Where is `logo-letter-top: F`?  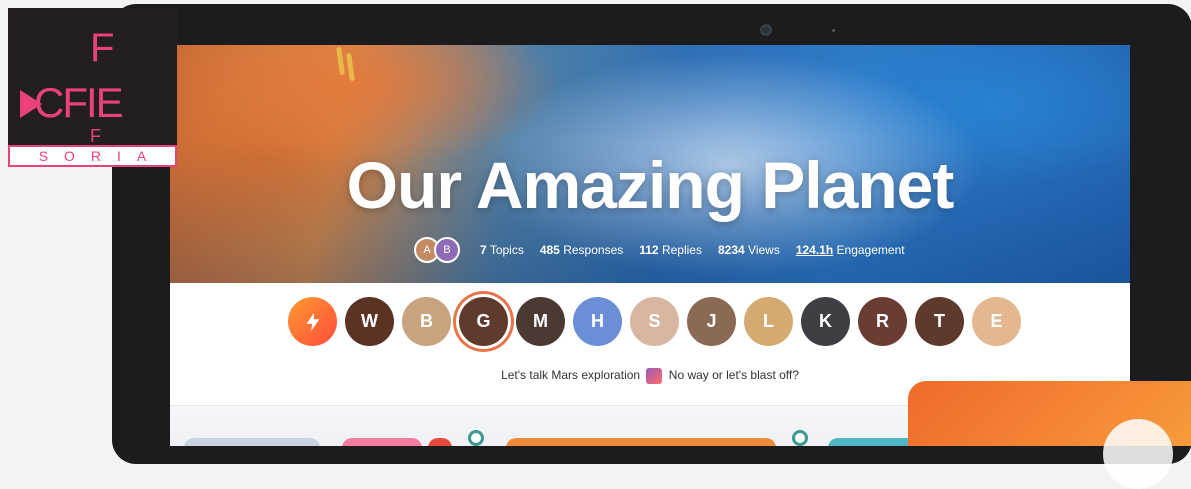 logo-letter-top: F is located at coordinates (102, 48).